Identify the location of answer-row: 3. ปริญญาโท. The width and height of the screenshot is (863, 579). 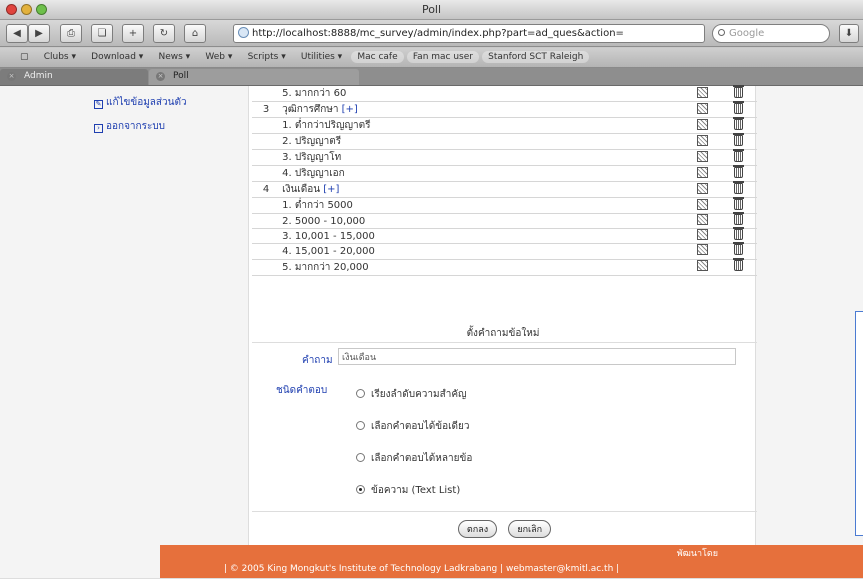
(504, 157).